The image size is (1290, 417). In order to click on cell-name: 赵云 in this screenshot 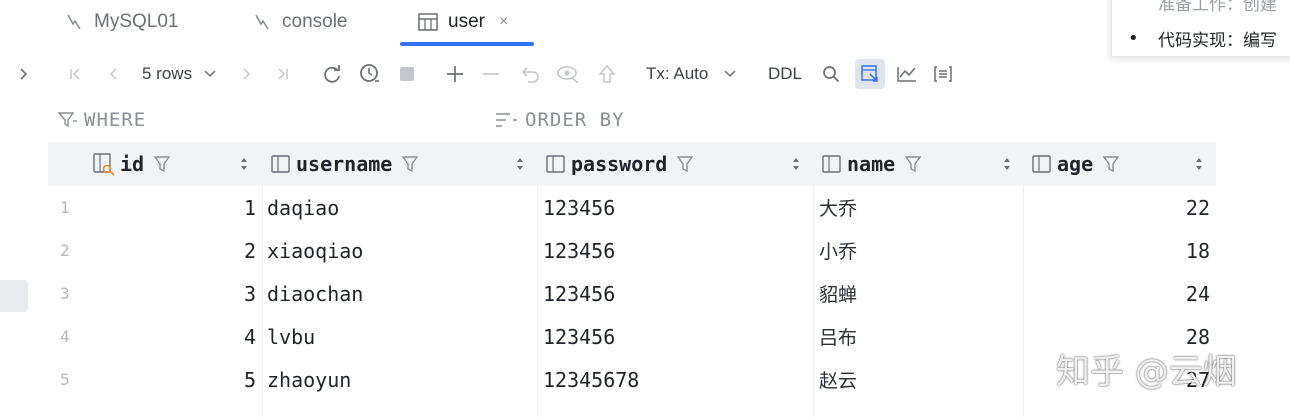, I will do `click(838, 379)`.